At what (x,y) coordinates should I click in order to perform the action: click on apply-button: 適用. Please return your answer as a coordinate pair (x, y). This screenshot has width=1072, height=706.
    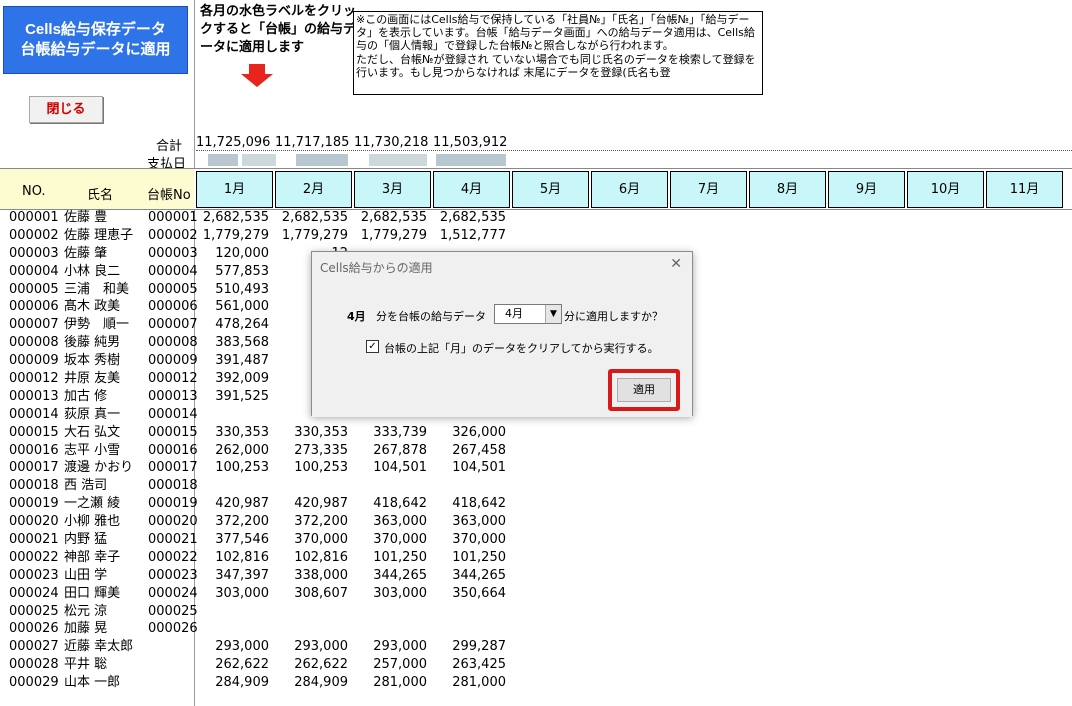
    Looking at the image, I should click on (644, 390).